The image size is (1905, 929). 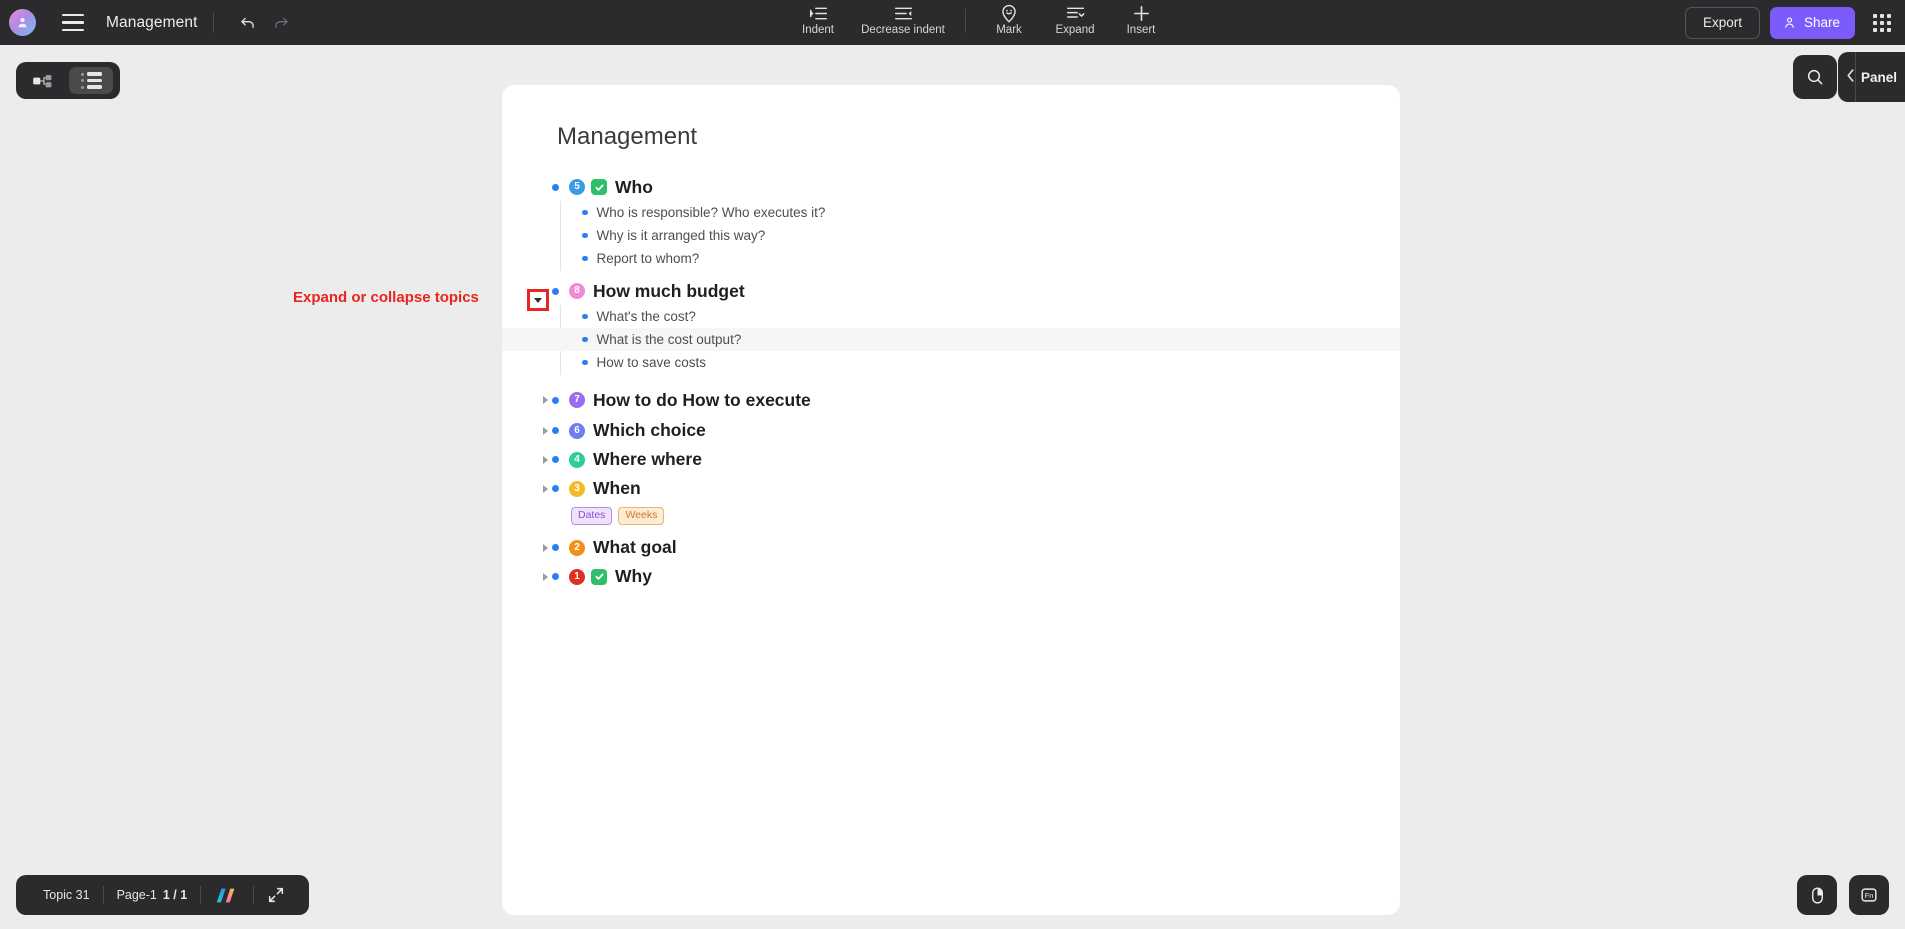 I want to click on outline-title: Where where, so click(x=647, y=459).